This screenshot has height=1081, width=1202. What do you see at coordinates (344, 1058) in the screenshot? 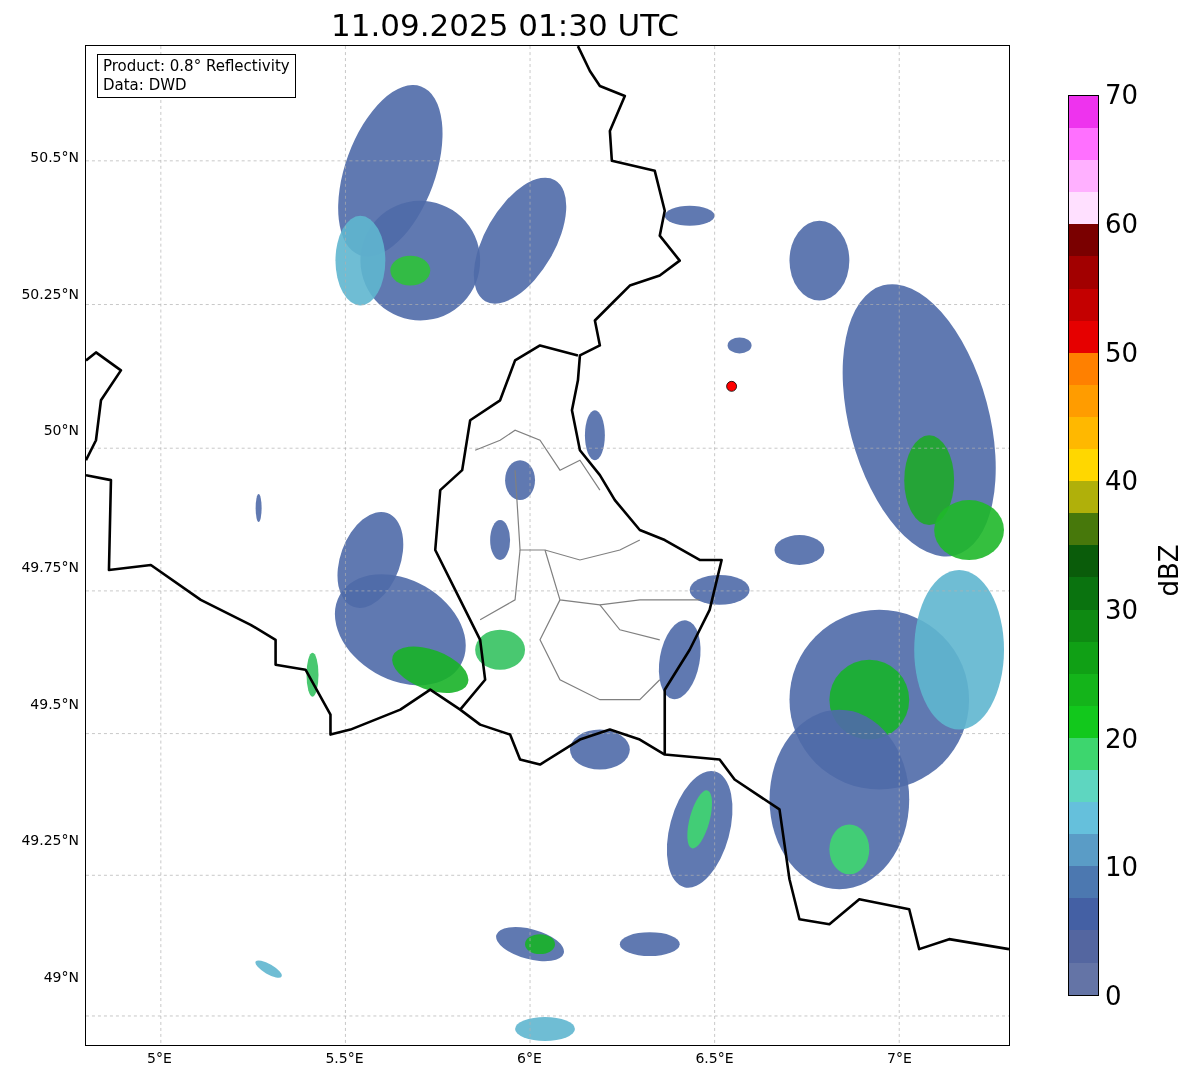
I see `x-tick-label: 5.5°E` at bounding box center [344, 1058].